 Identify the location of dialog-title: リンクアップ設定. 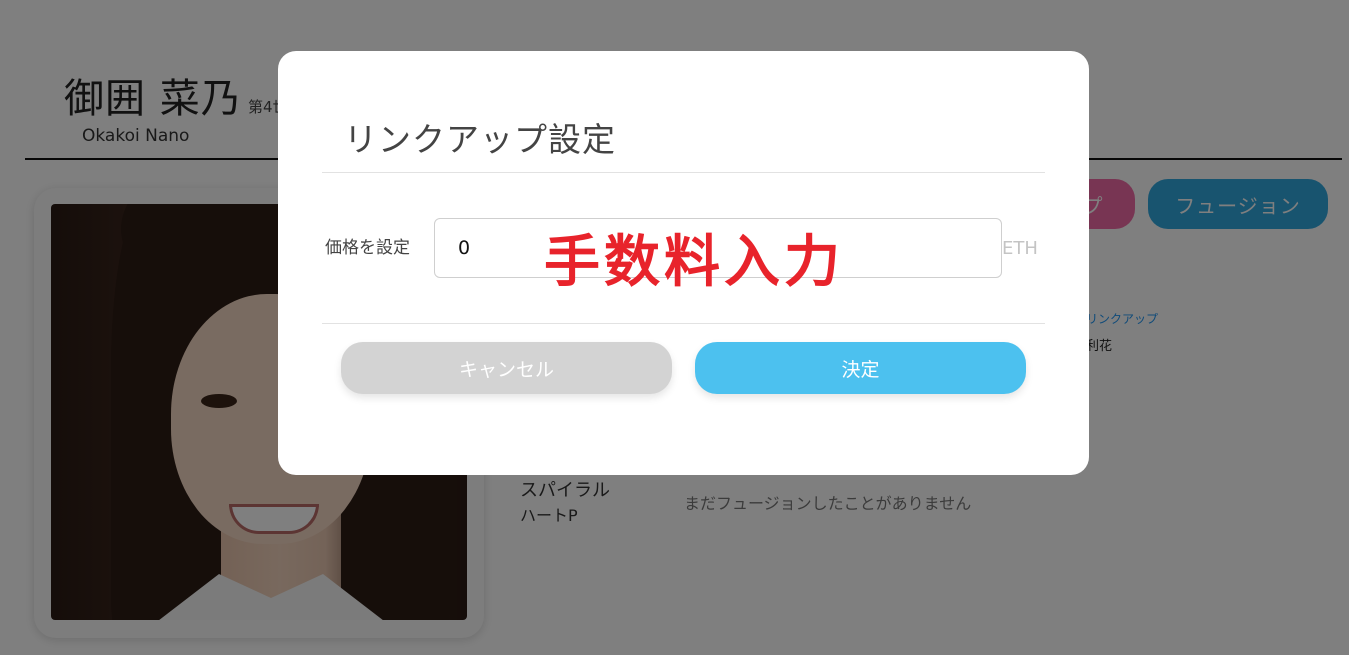
(480, 139).